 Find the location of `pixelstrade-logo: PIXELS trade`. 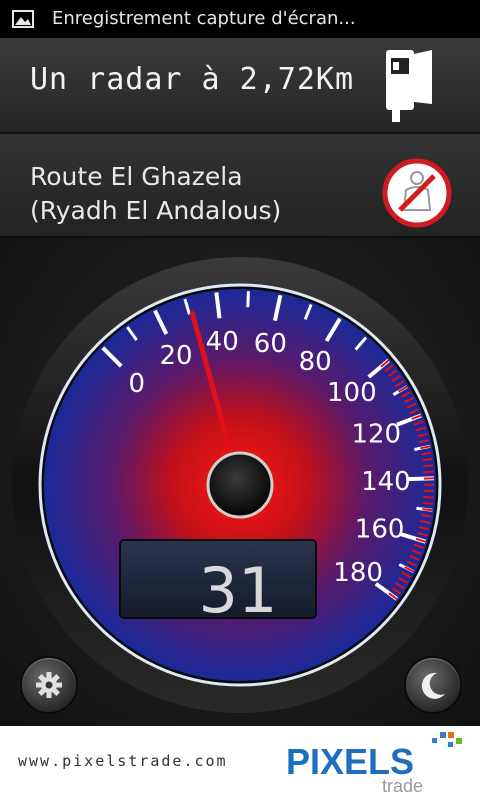

pixelstrade-logo: PIXELS trade is located at coordinates (374, 764).